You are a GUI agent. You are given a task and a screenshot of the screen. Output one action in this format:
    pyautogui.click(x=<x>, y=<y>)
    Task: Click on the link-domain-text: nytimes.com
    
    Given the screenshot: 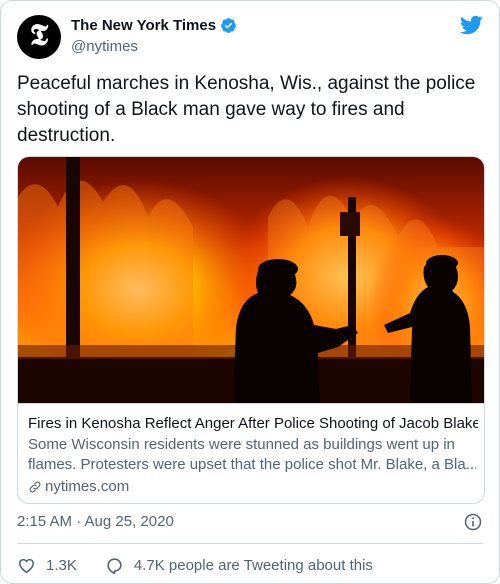 What is the action you would take?
    pyautogui.click(x=87, y=486)
    